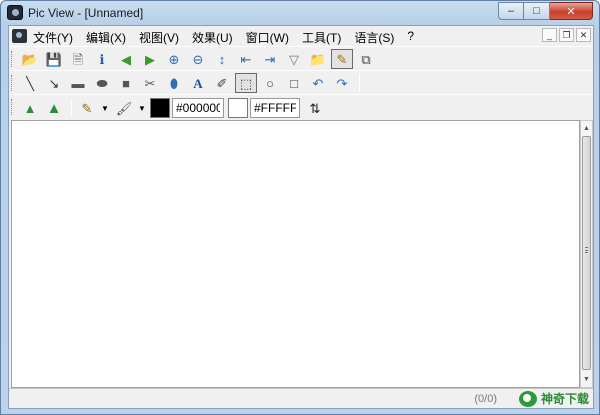 The height and width of the screenshot is (415, 600). Describe the element at coordinates (246, 83) in the screenshot. I see `rectangle-select-icon: ⬚` at that location.